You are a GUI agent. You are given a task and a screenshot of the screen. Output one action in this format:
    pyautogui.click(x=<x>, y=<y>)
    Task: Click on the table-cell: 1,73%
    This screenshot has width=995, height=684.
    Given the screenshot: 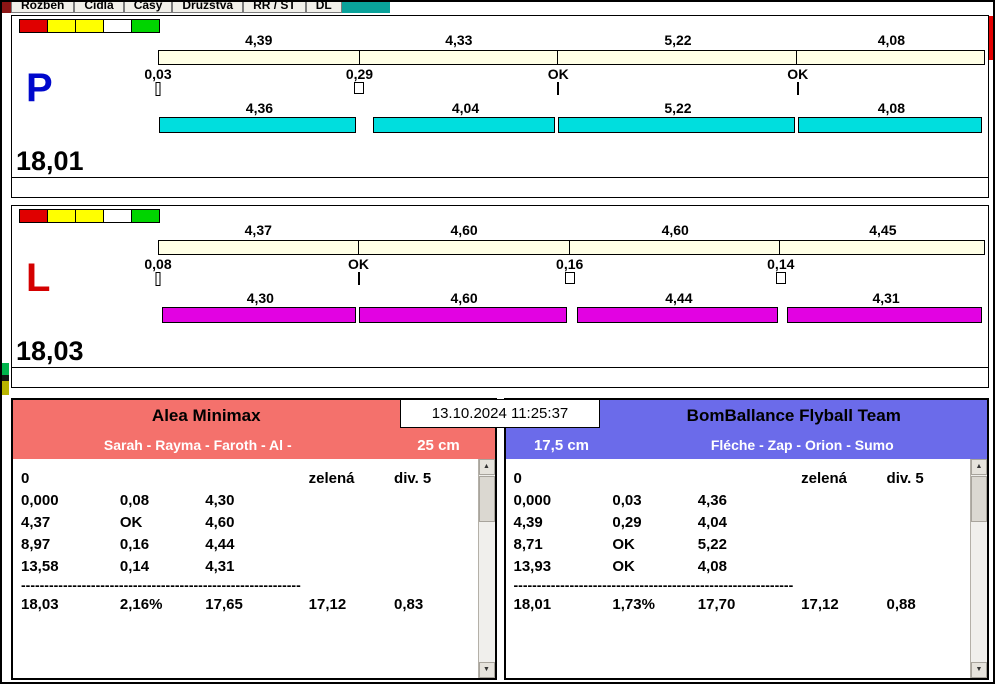 What is the action you would take?
    pyautogui.click(x=633, y=604)
    